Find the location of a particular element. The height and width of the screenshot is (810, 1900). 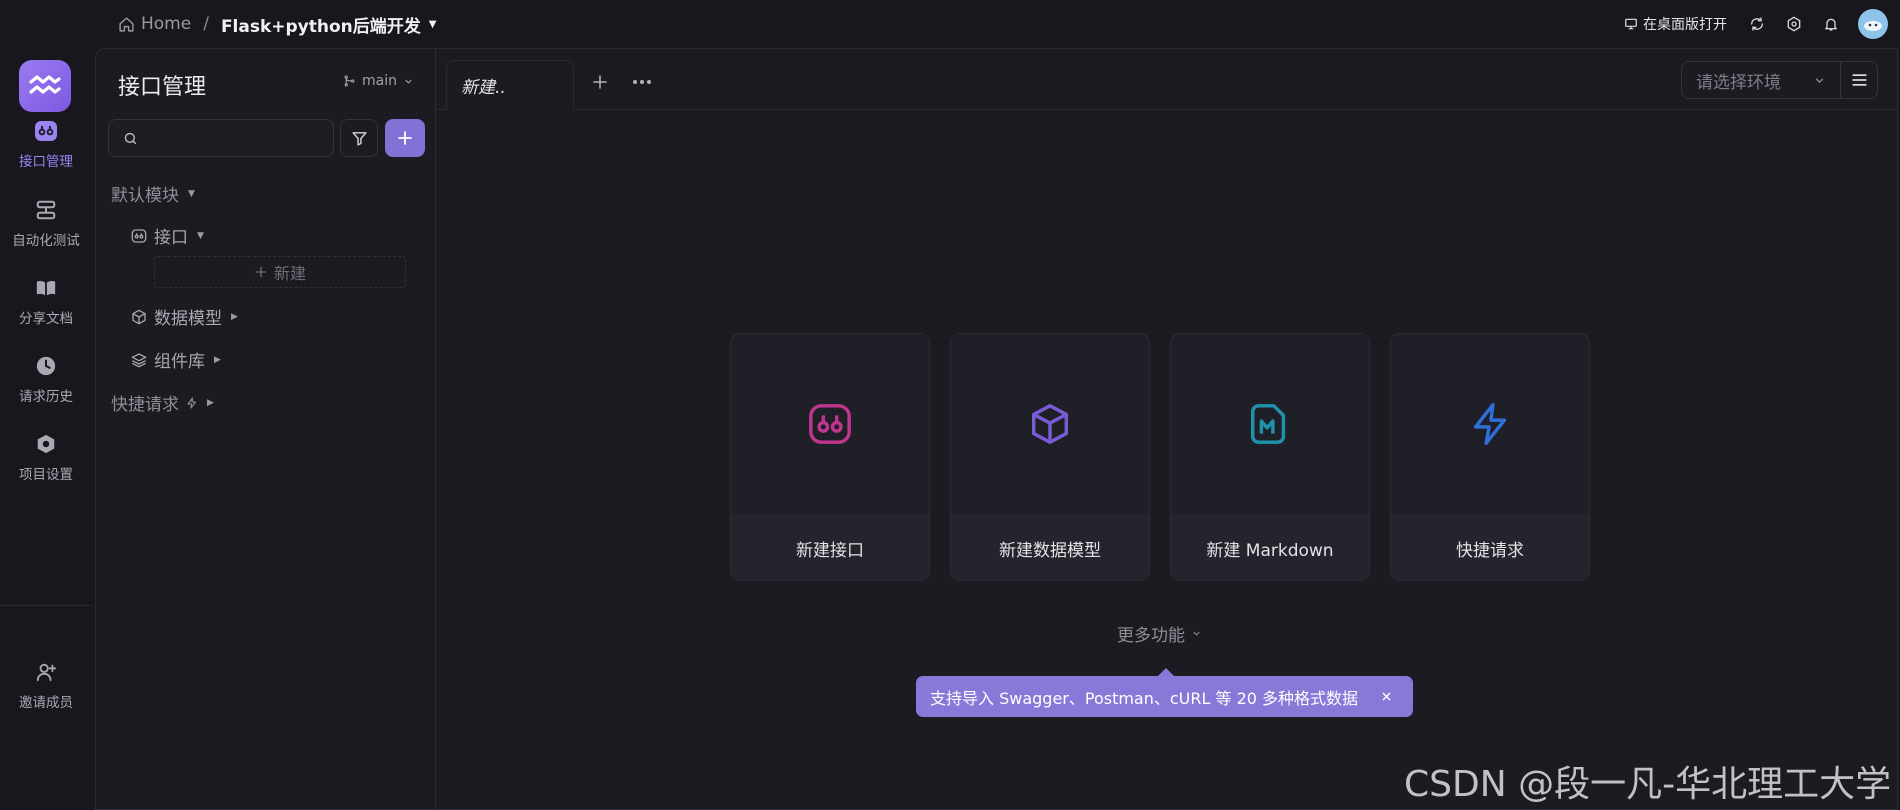

card-label: 新建数据模型 is located at coordinates (1050, 547).